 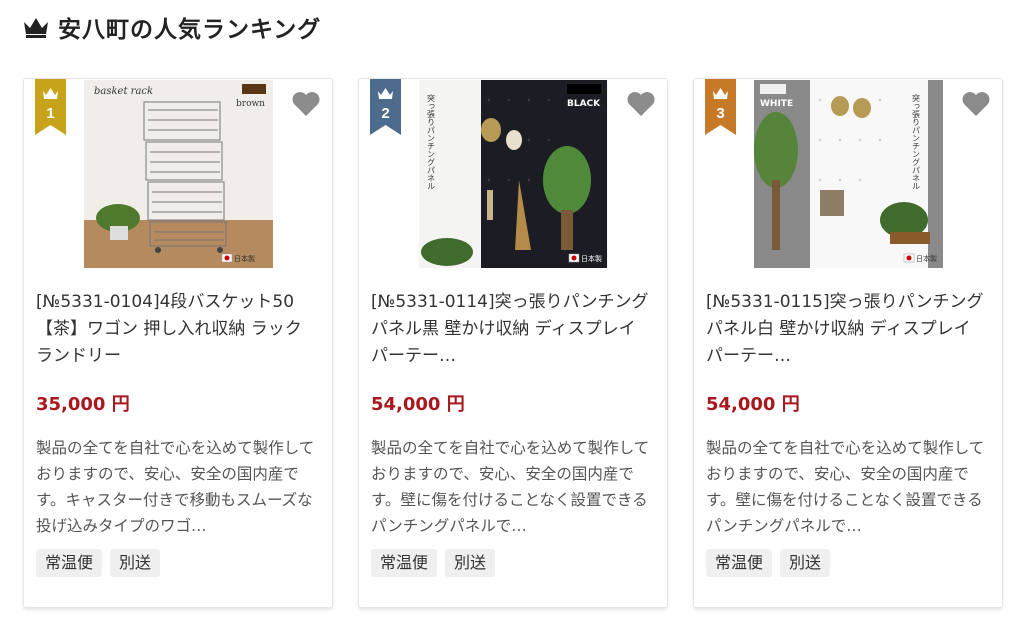 I want to click on rank-badge: 1, so click(x=50, y=107).